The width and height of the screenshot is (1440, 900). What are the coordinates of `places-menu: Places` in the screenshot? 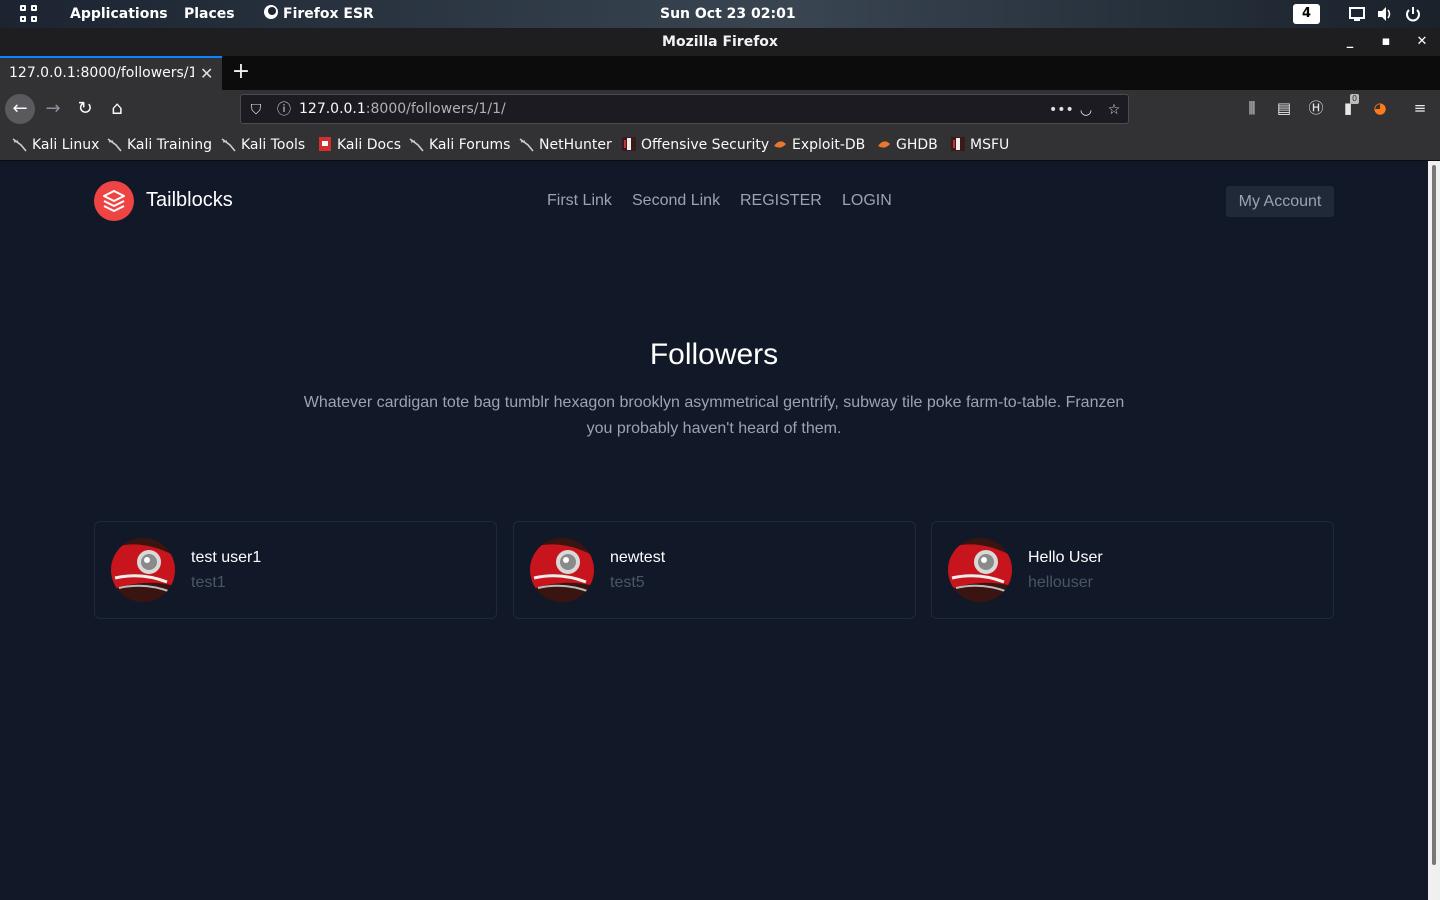 It's located at (209, 14).